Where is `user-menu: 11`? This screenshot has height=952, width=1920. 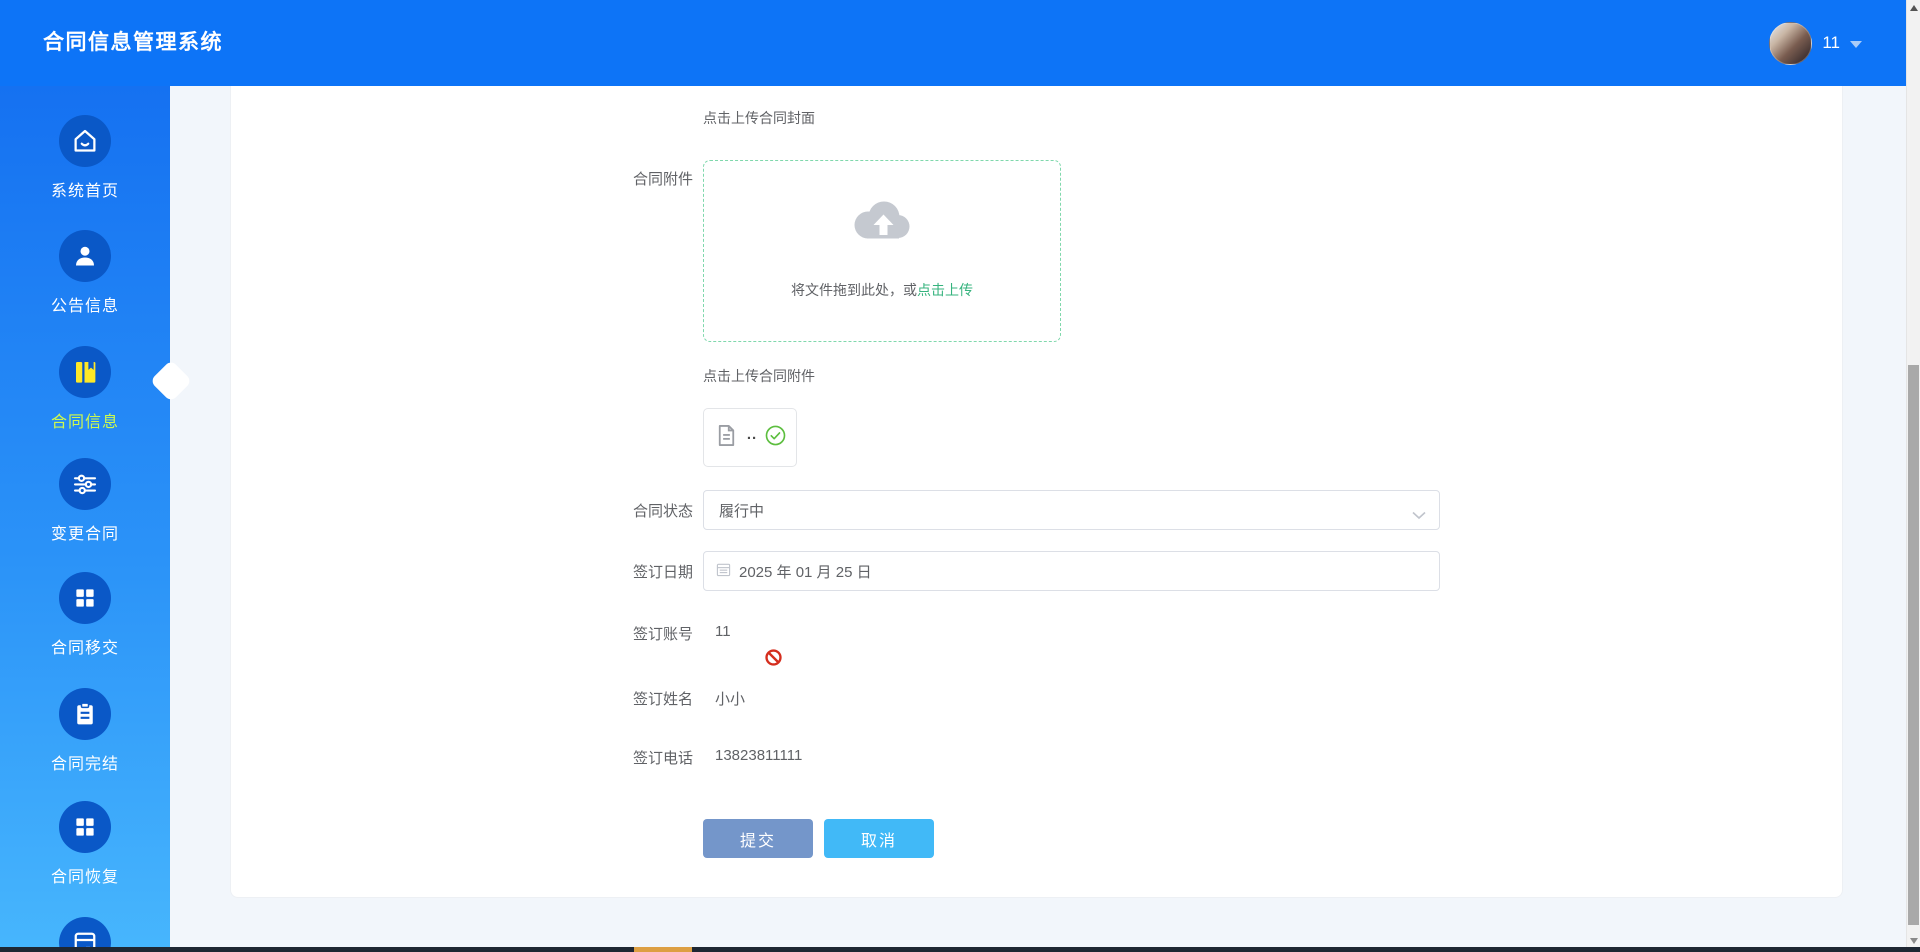
user-menu: 11 is located at coordinates (1815, 43).